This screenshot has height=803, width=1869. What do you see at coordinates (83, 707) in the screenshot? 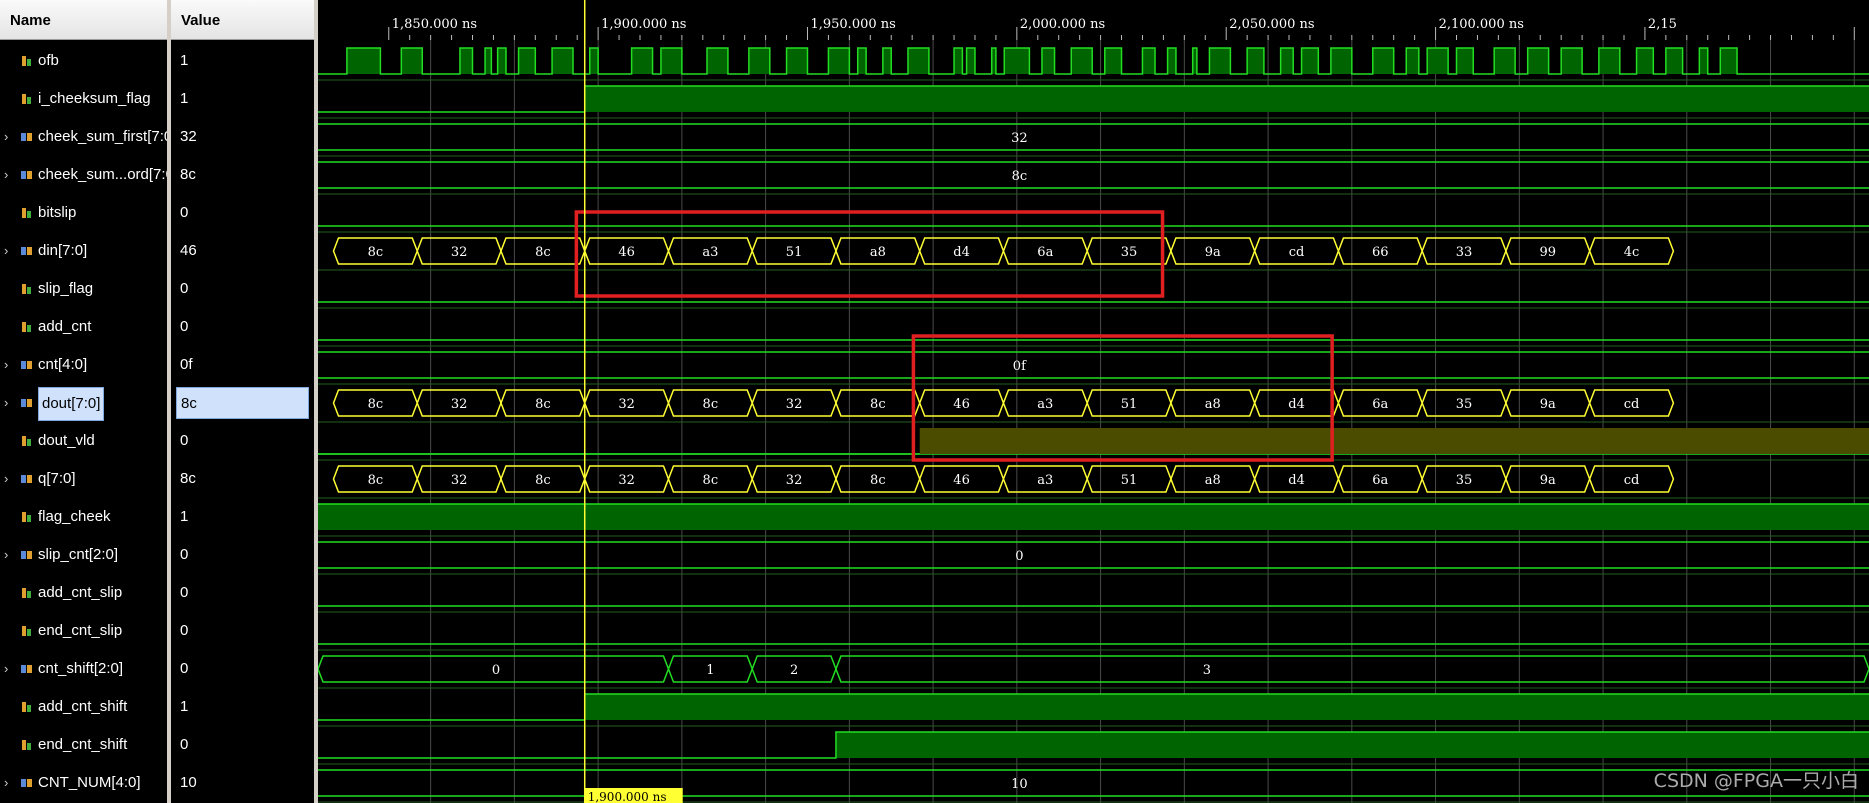
I see `signal-row-add-cnt-shift: add_cnt_shift` at bounding box center [83, 707].